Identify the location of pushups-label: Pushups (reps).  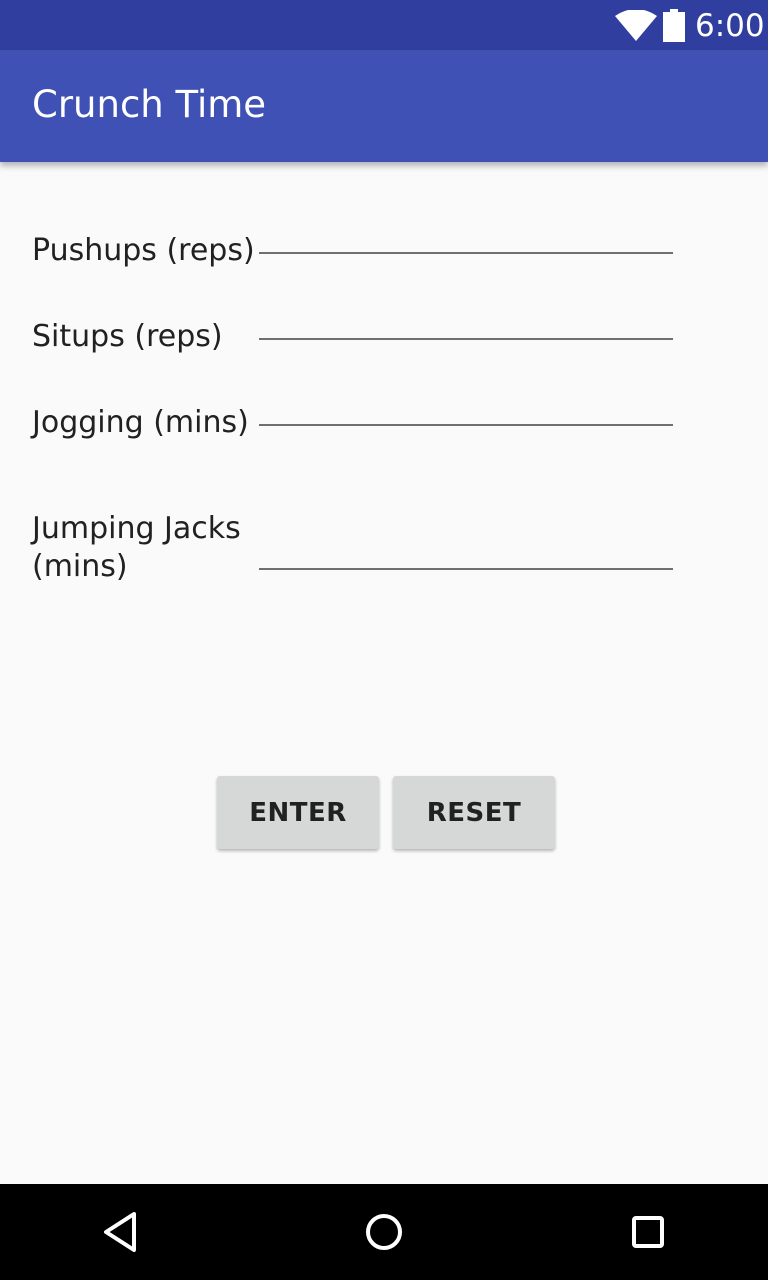
(143, 250).